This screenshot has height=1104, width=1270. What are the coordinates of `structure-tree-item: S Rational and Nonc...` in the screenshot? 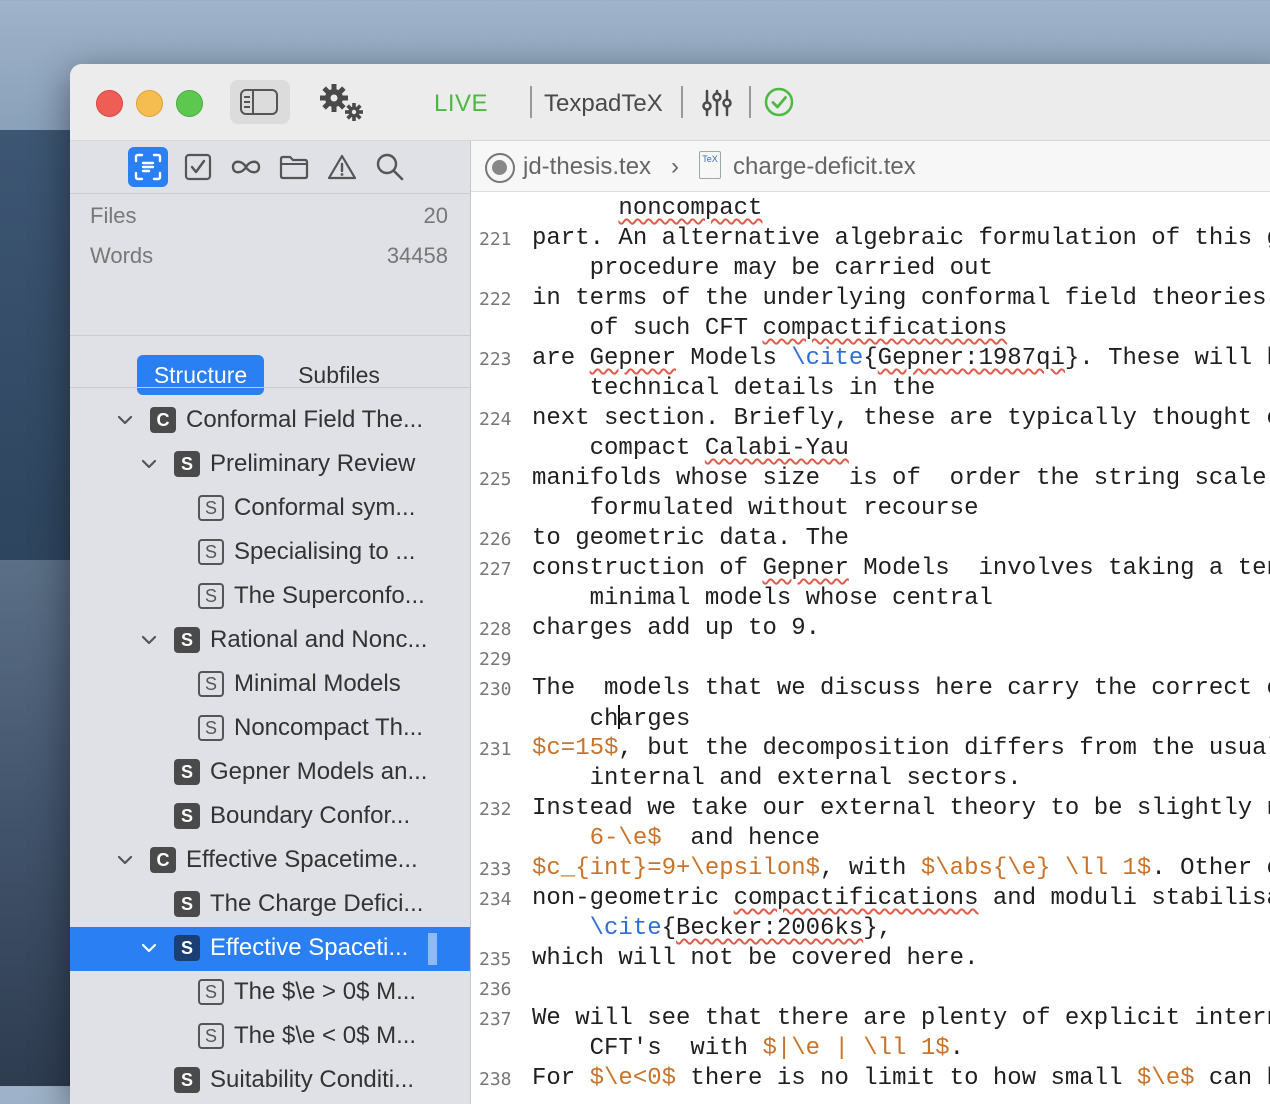 It's located at (270, 641).